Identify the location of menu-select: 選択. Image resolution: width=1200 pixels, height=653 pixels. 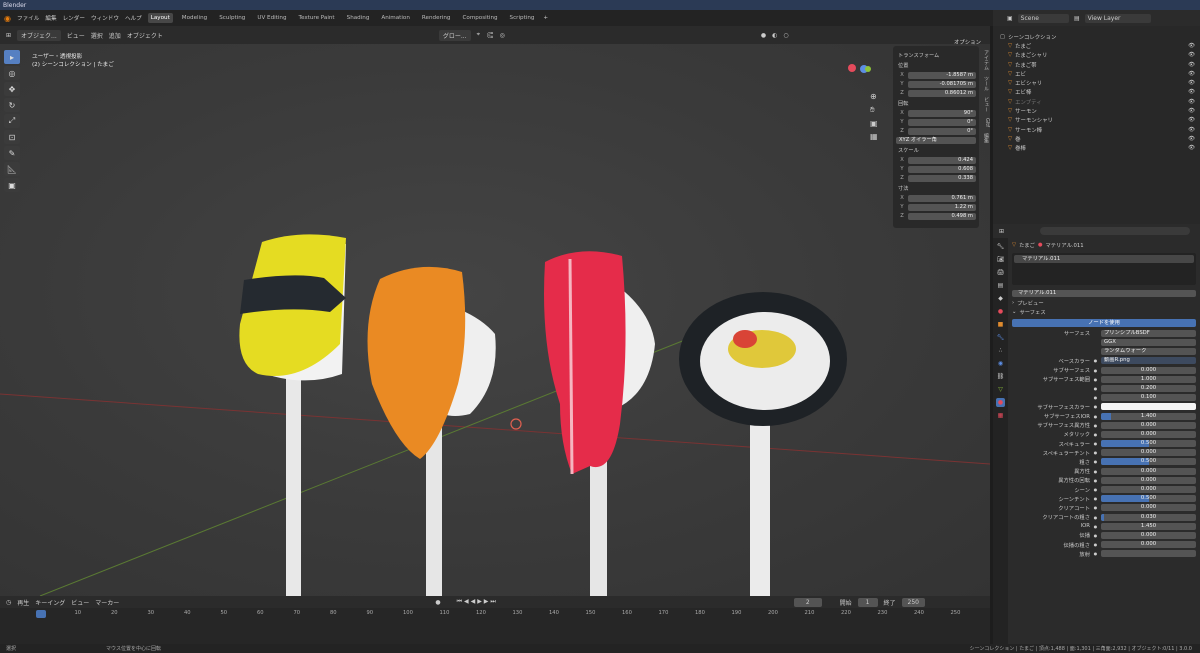
(97, 35).